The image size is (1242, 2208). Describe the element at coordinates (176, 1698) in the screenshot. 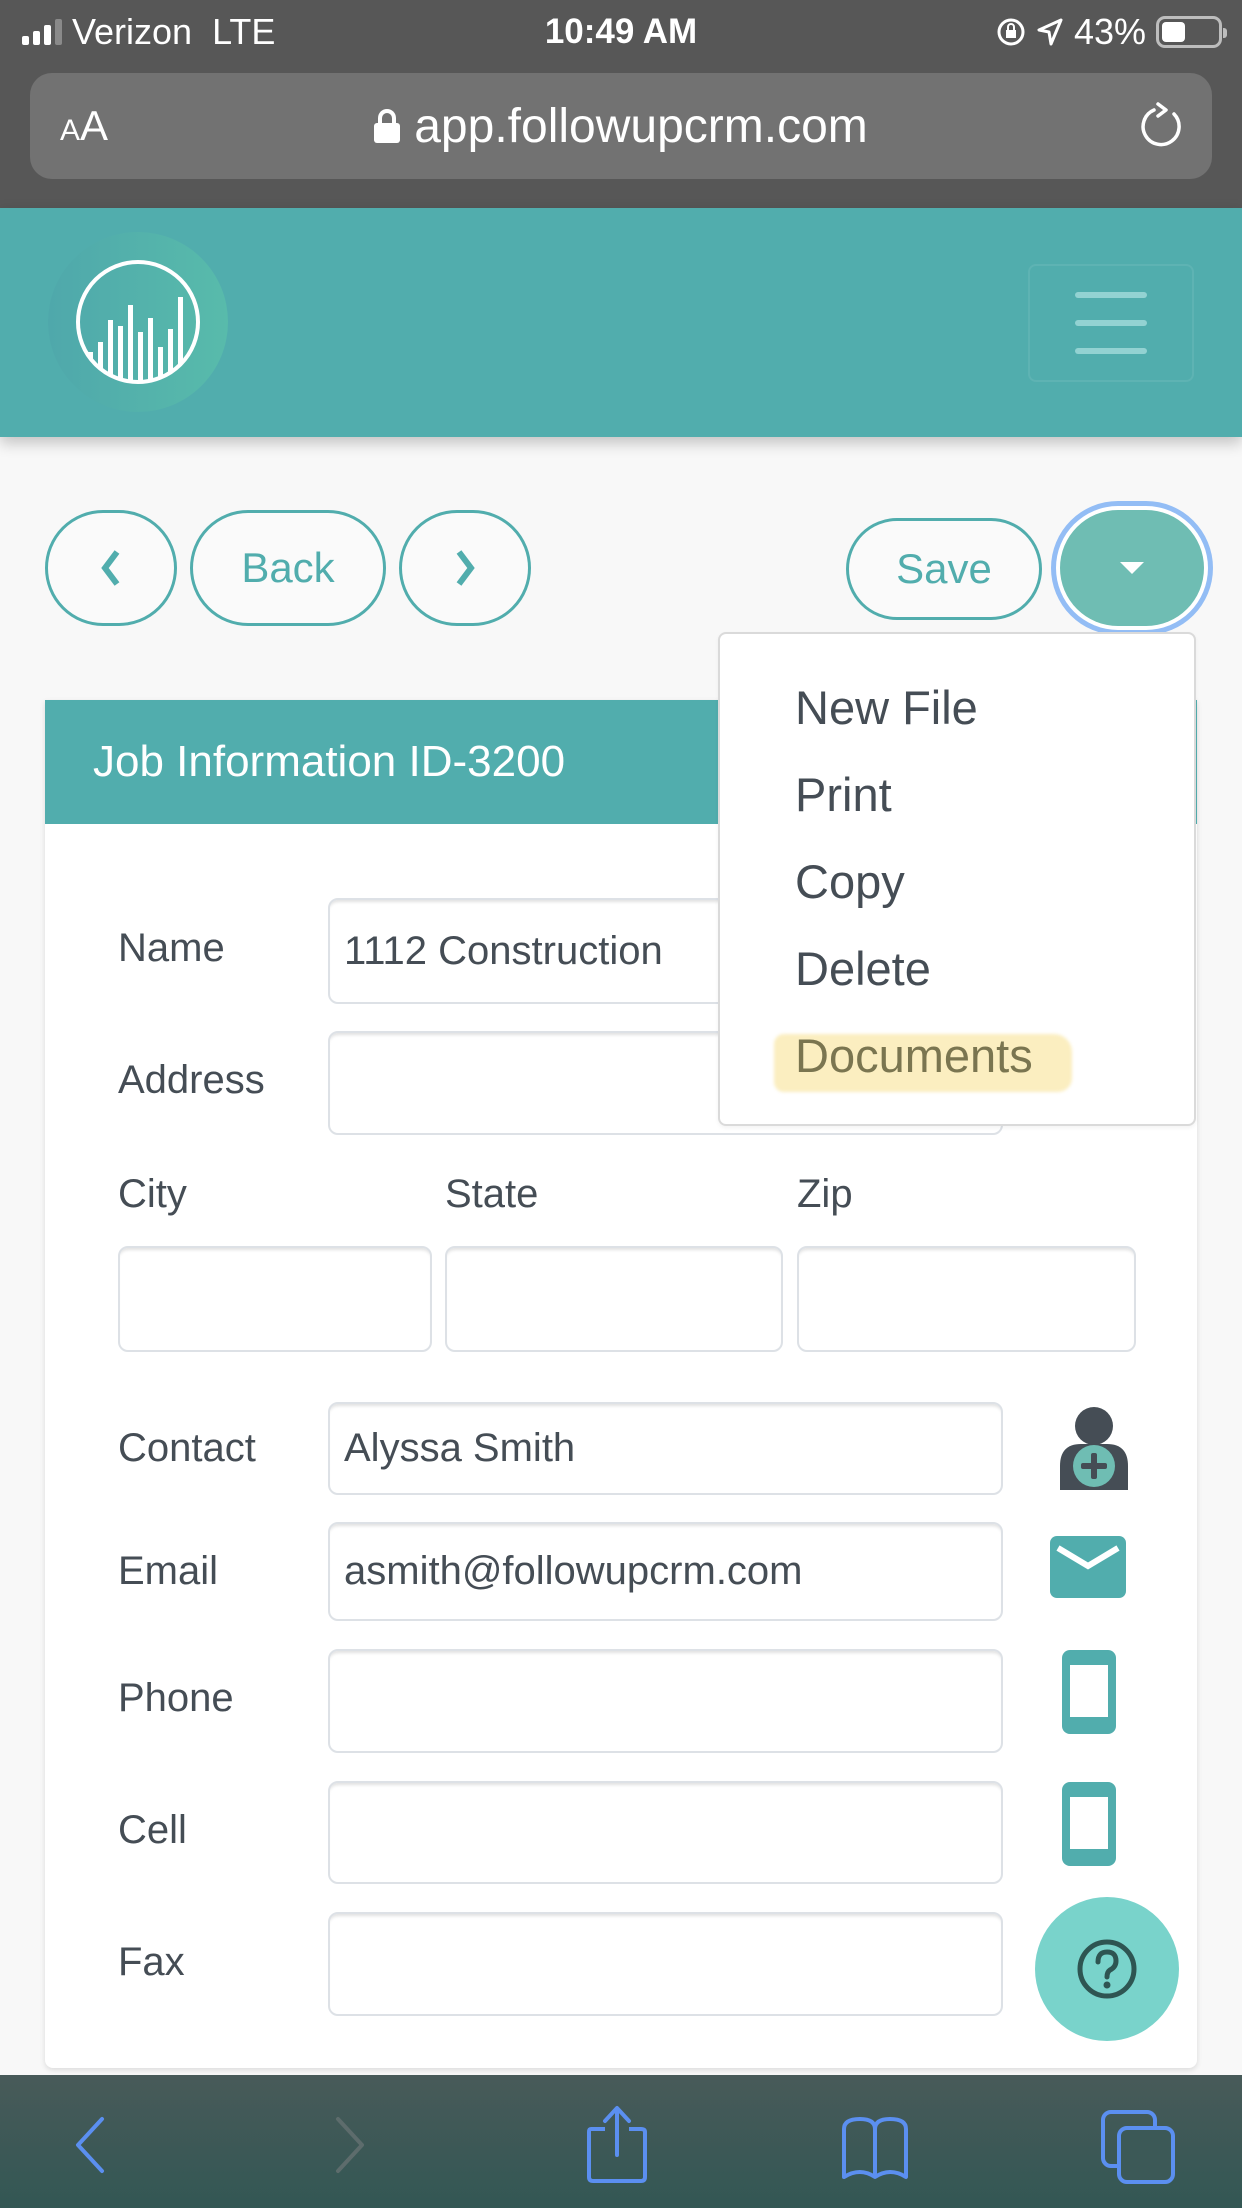

I see `phone-label: Phone` at that location.